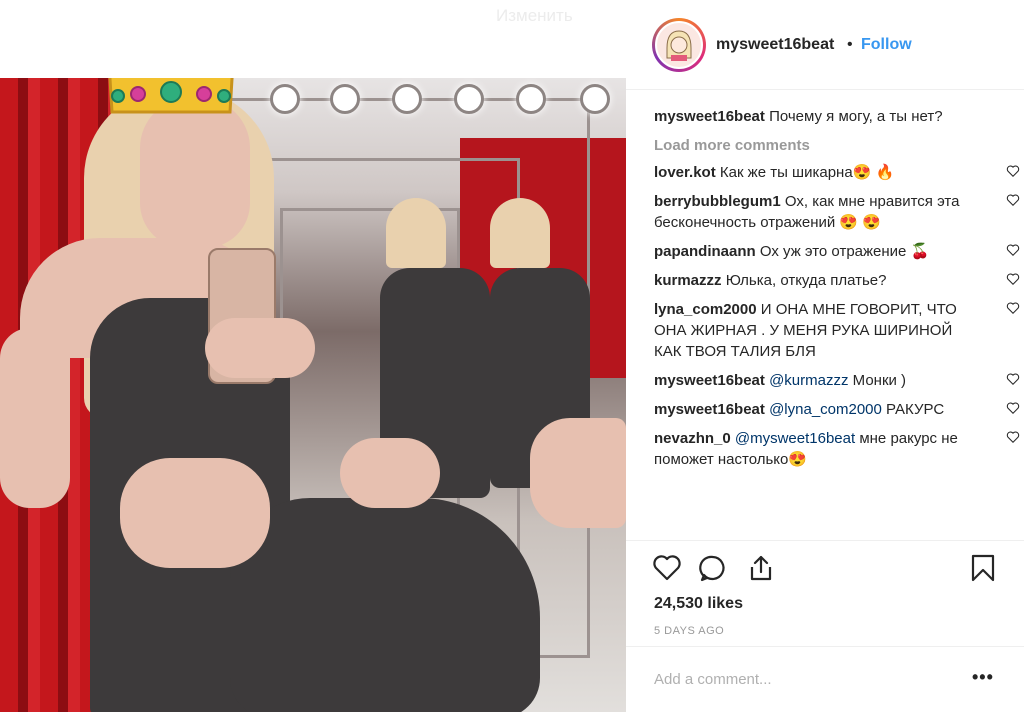 The image size is (1024, 712). I want to click on comment-item: kurmazzz Юлька, откуда платье?, so click(837, 280).